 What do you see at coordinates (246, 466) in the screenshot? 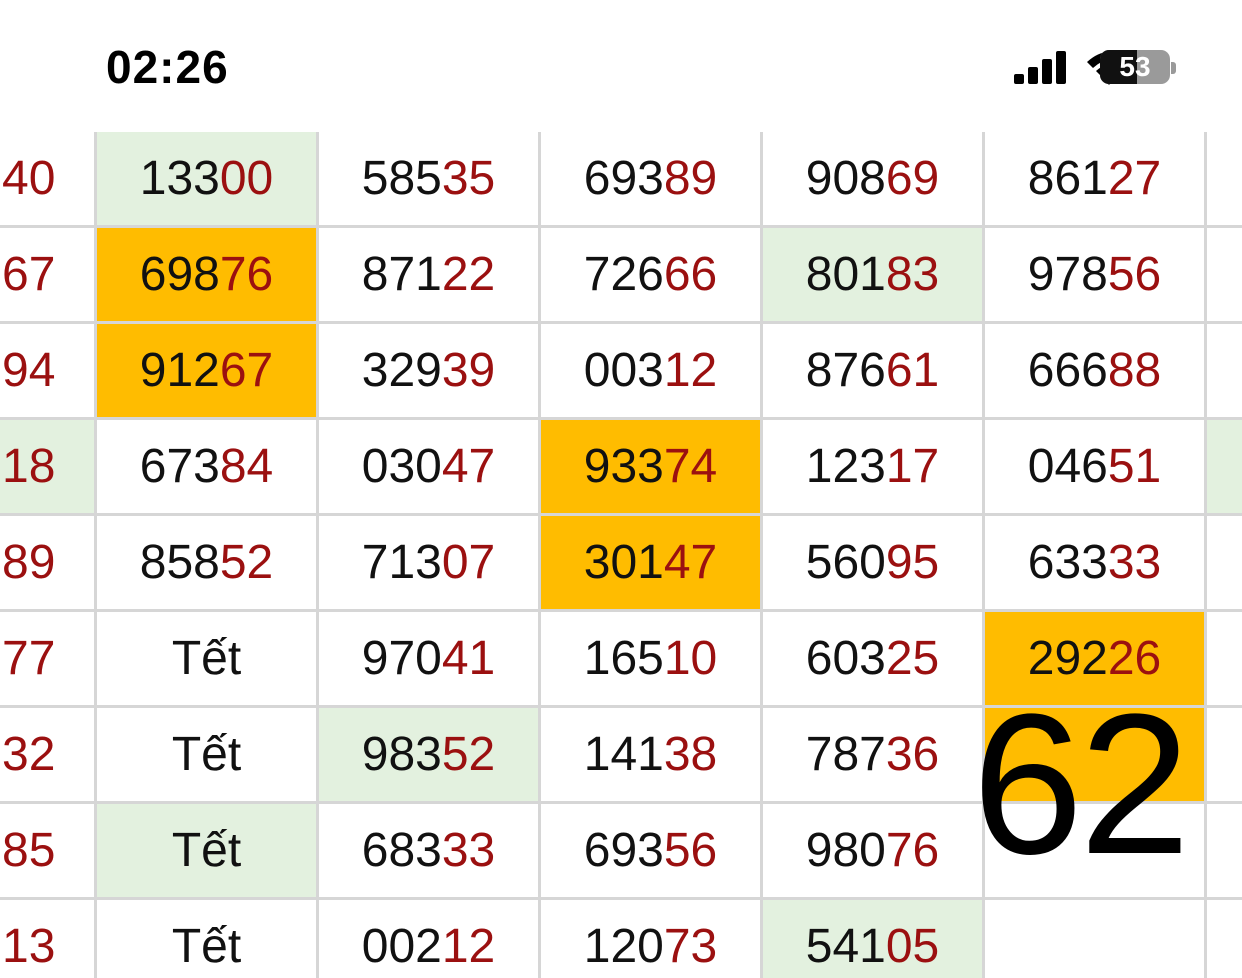
I see `result-tail-digits: 84` at bounding box center [246, 466].